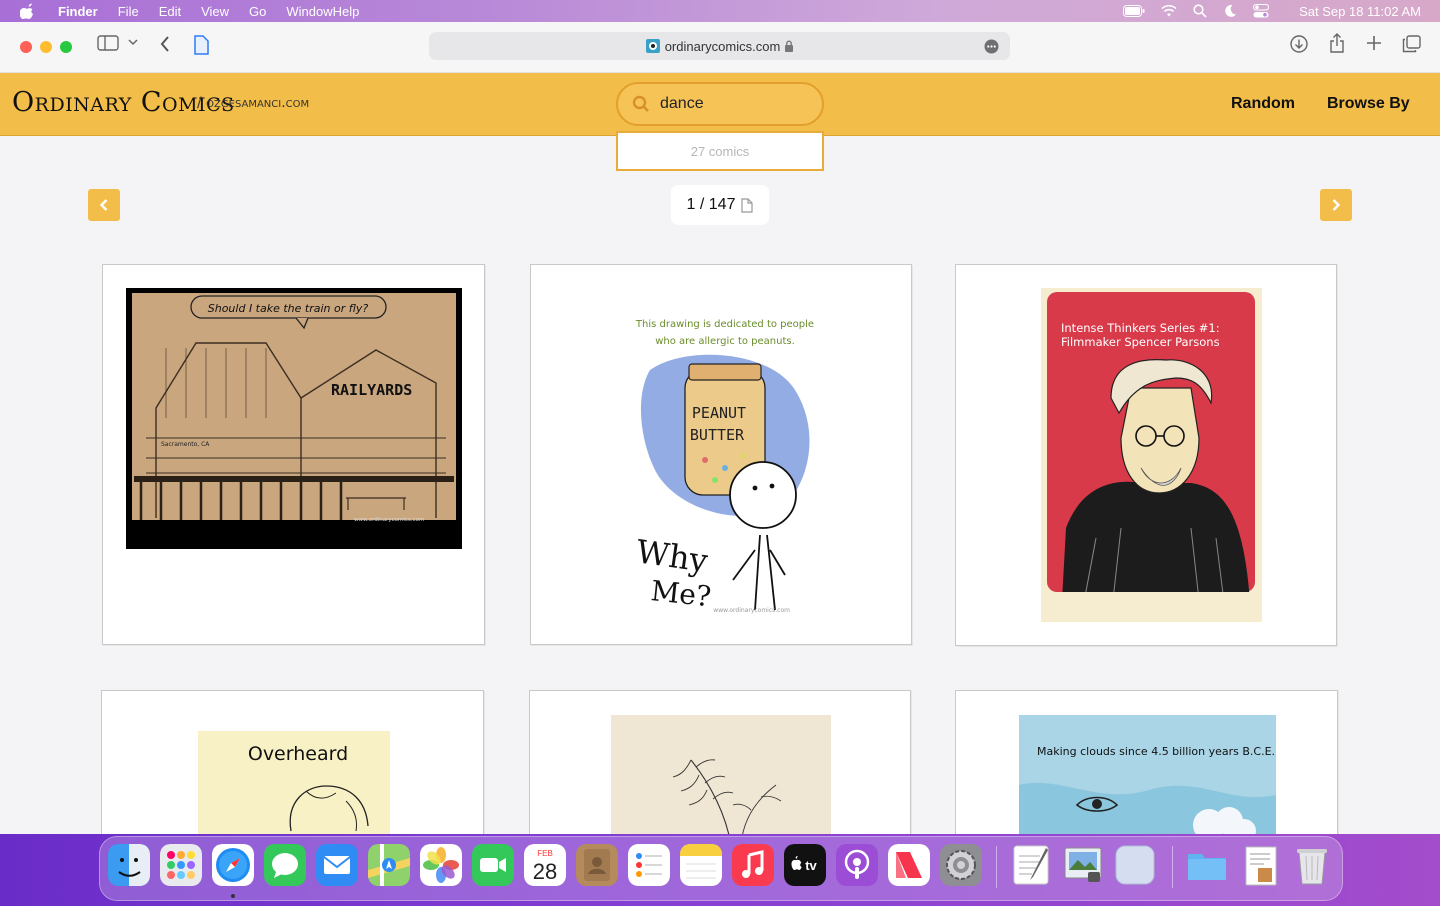  I want to click on search-value: dance, so click(682, 103).